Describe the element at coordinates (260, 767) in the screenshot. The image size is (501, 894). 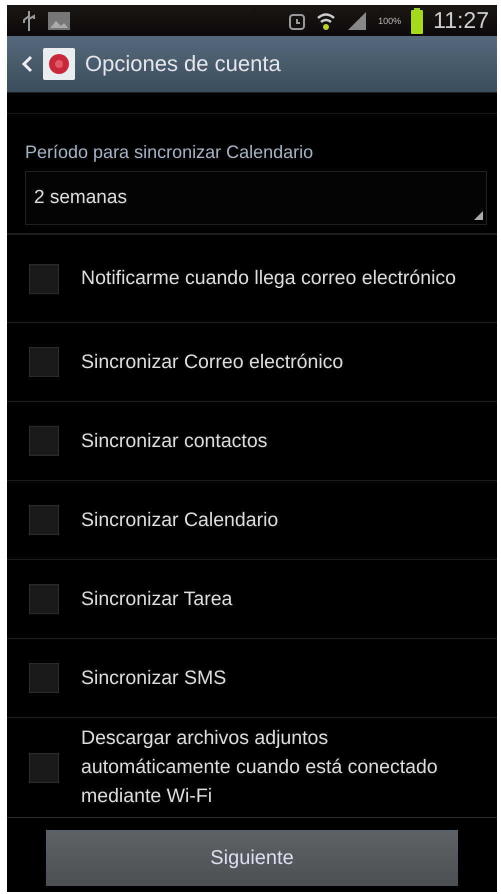
I see `option-label: Descargar archivos adjuntos automáticamente cuando está conectado mediante Wi-Fi` at that location.